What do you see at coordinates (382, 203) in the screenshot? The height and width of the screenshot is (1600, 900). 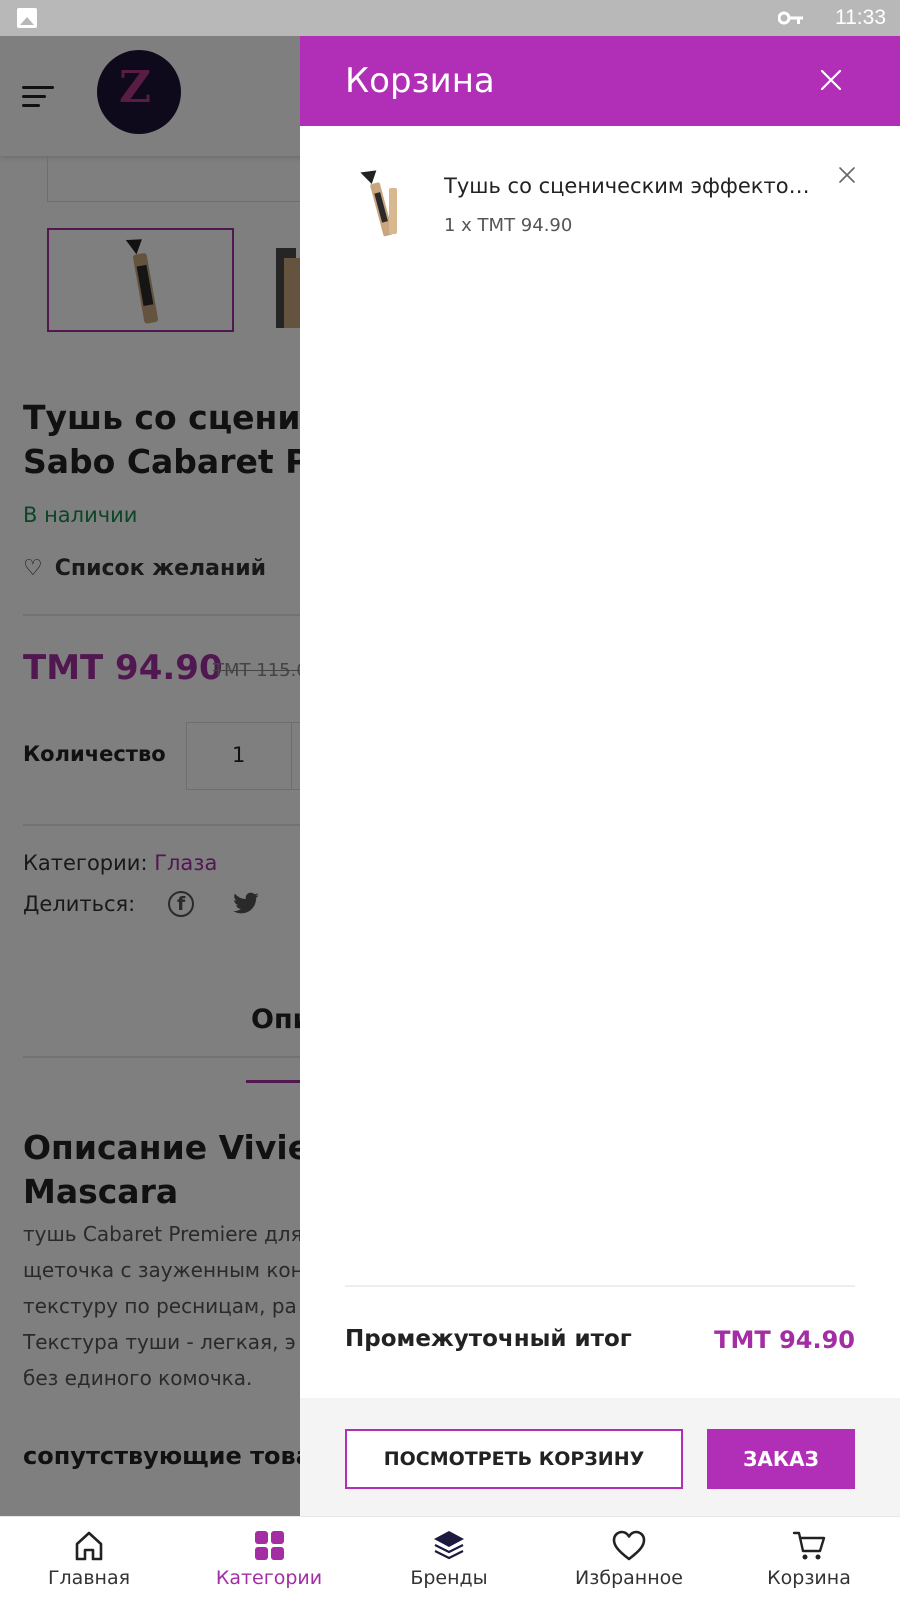 I see `product-thumbnail` at bounding box center [382, 203].